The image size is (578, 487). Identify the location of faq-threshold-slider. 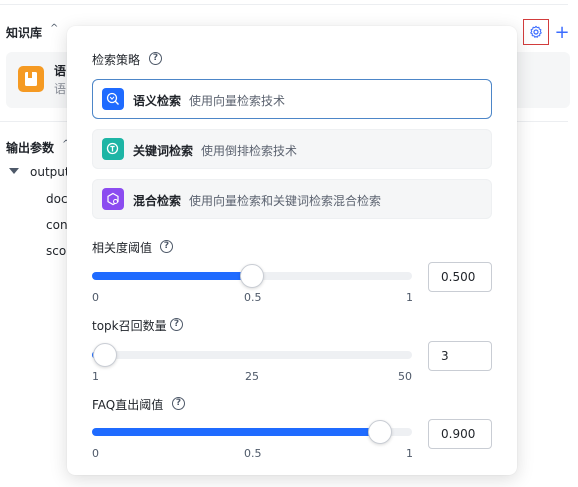
(252, 432).